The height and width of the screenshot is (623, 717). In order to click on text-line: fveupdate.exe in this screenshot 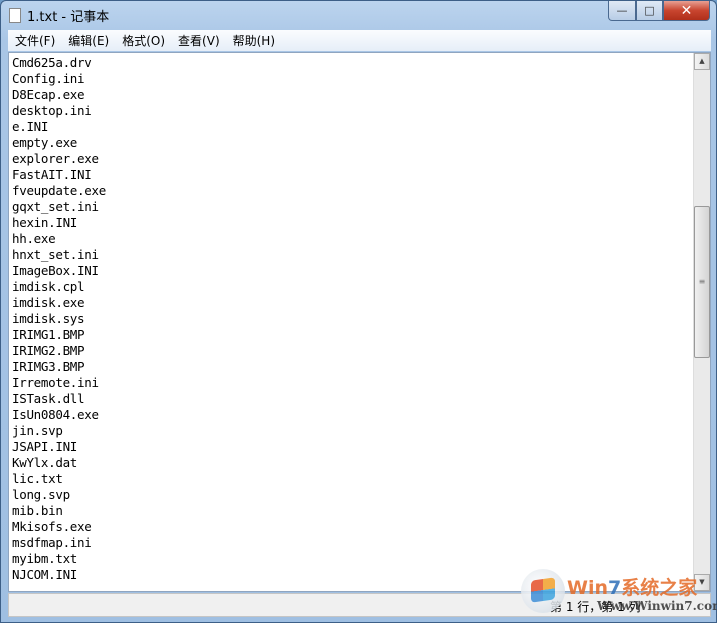, I will do `click(59, 190)`.